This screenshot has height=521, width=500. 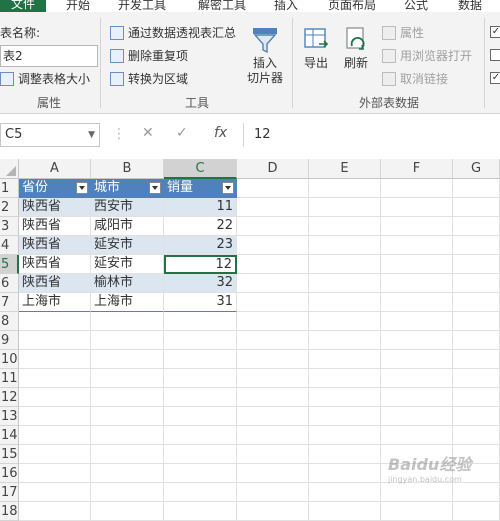 What do you see at coordinates (220, 133) in the screenshot?
I see `insert-function-icon: fx` at bounding box center [220, 133].